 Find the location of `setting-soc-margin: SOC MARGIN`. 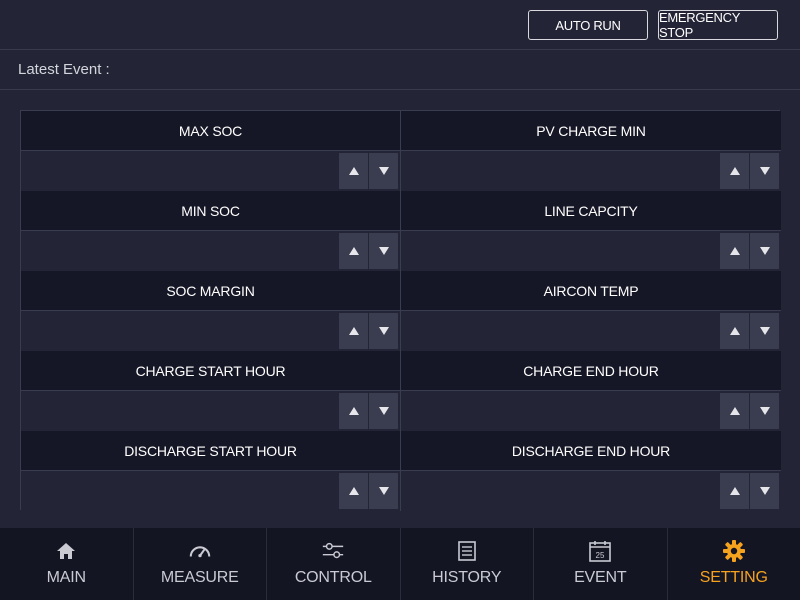

setting-soc-margin: SOC MARGIN is located at coordinates (211, 311).